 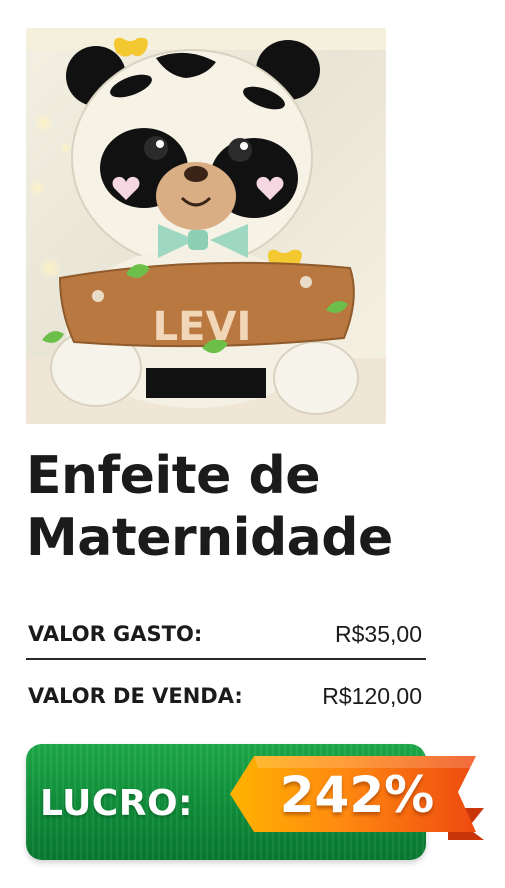 I want to click on product-title: Enfeite de Maternidade, so click(x=256, y=507).